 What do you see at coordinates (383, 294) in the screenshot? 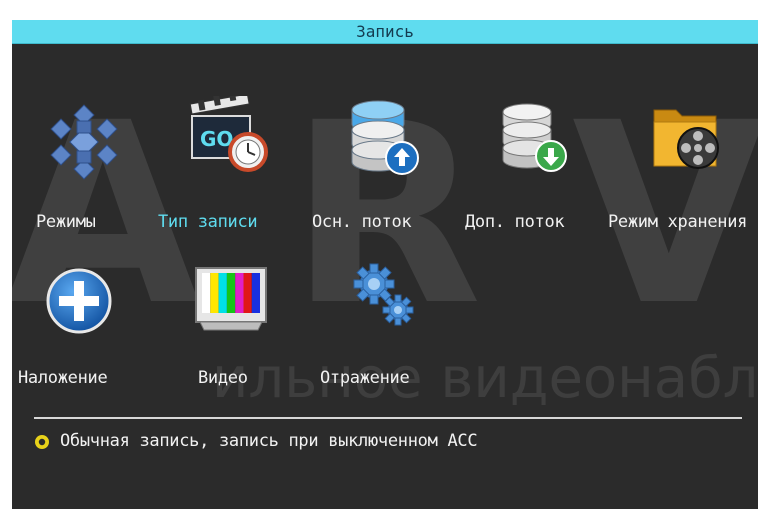
I see `gears-icon` at bounding box center [383, 294].